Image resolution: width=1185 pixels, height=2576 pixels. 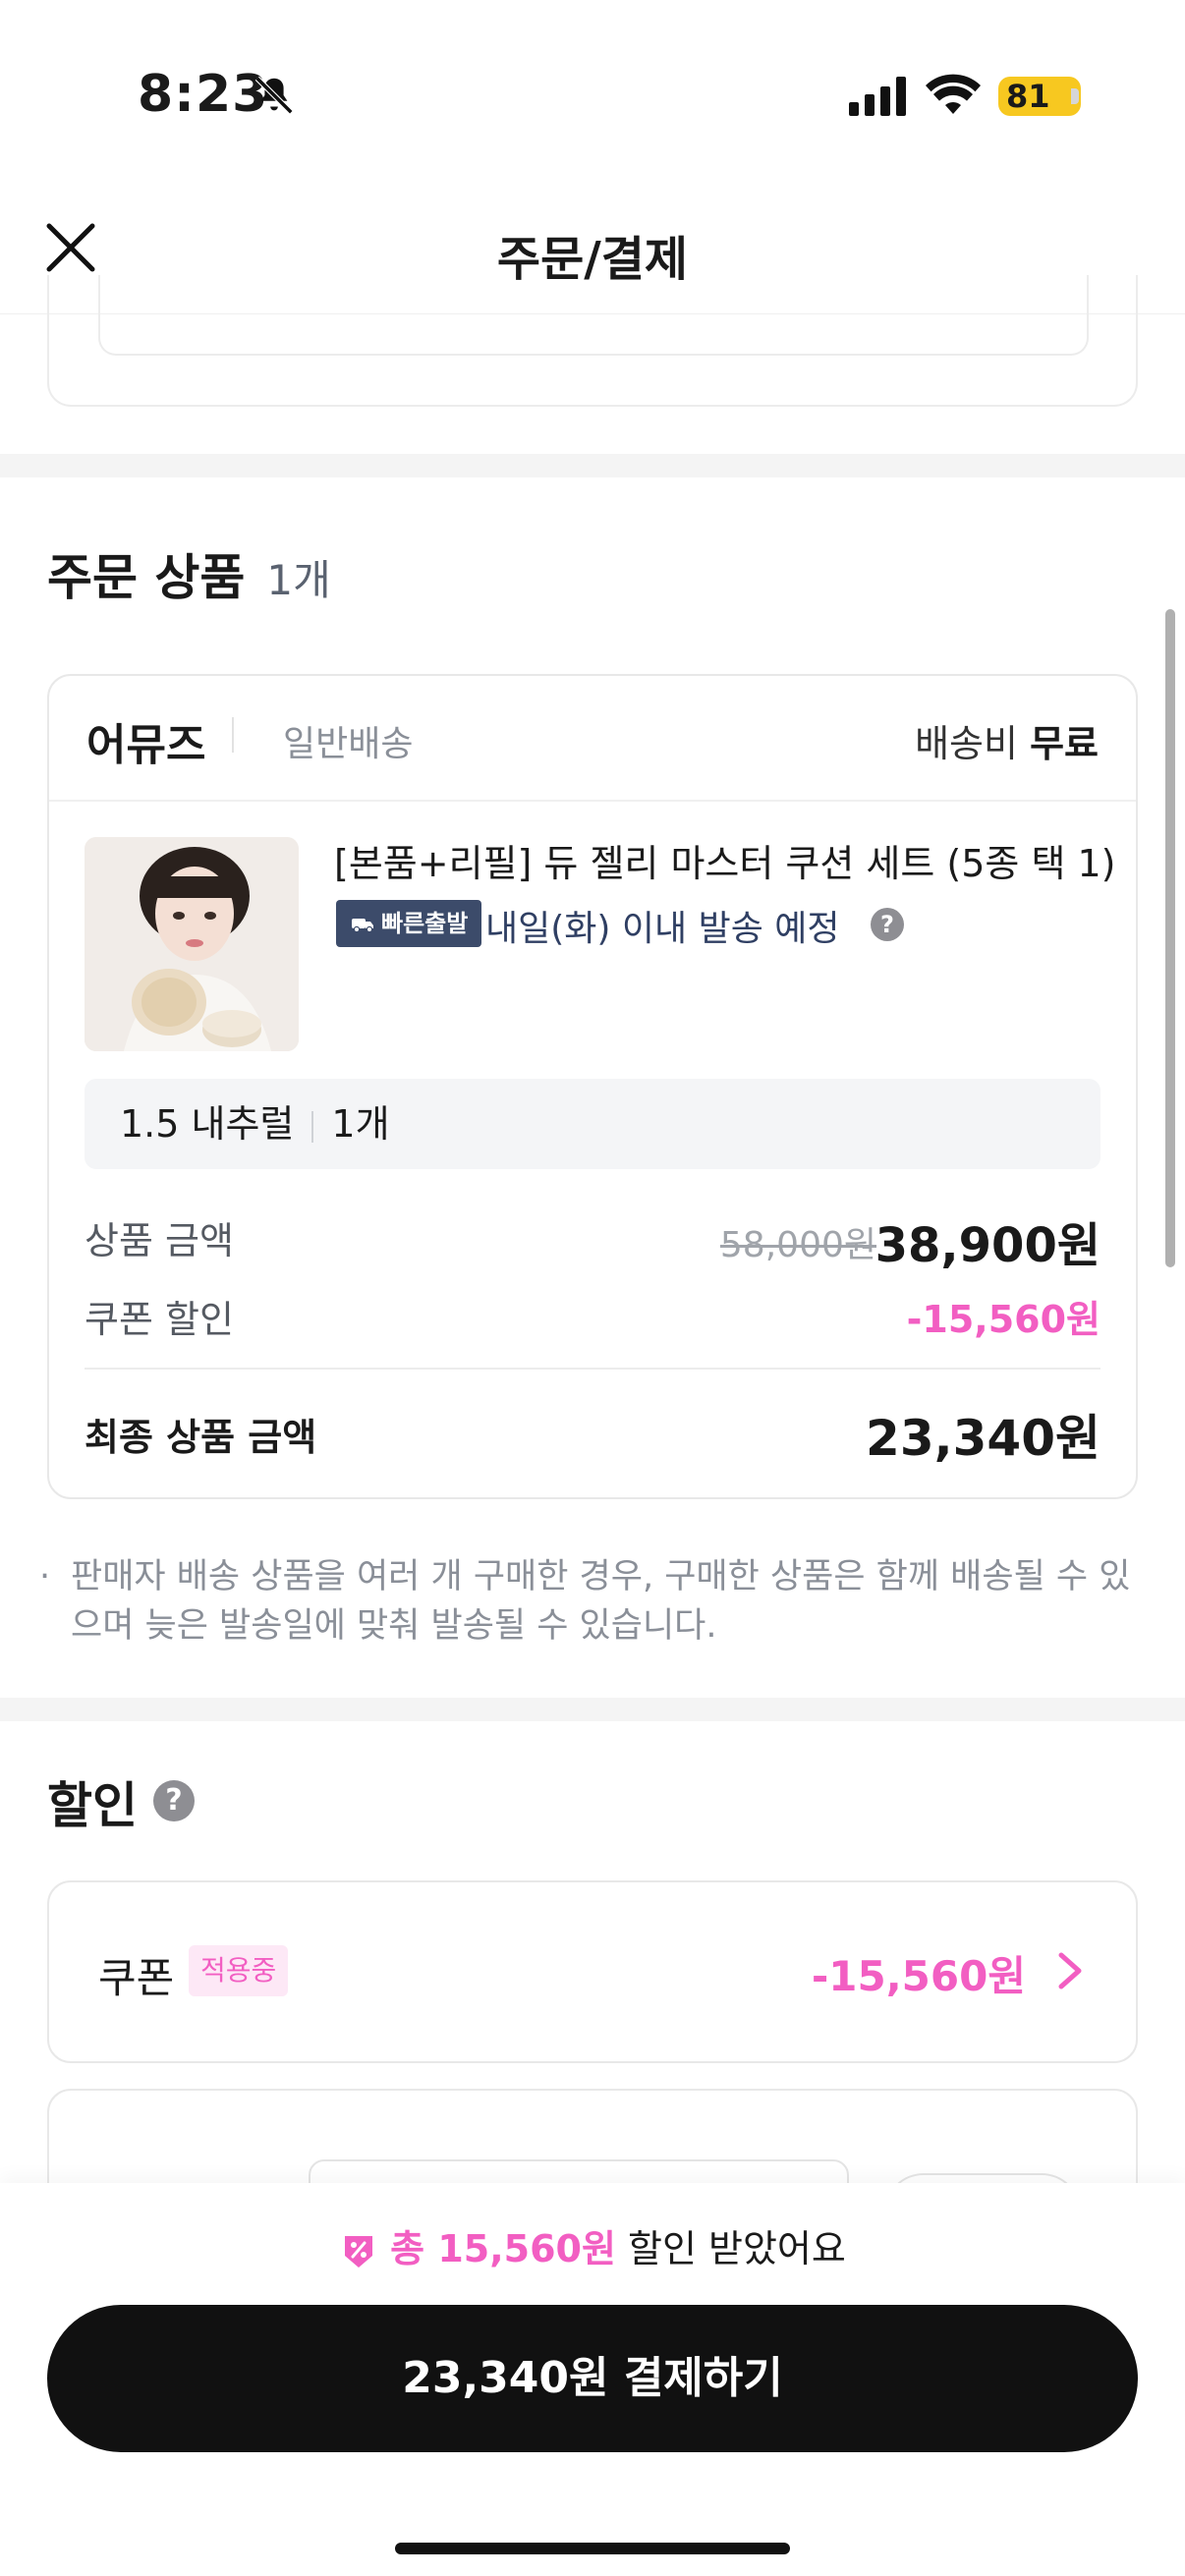 What do you see at coordinates (592, 1124) in the screenshot?
I see `option-box: 1.5 내추럴 1개` at bounding box center [592, 1124].